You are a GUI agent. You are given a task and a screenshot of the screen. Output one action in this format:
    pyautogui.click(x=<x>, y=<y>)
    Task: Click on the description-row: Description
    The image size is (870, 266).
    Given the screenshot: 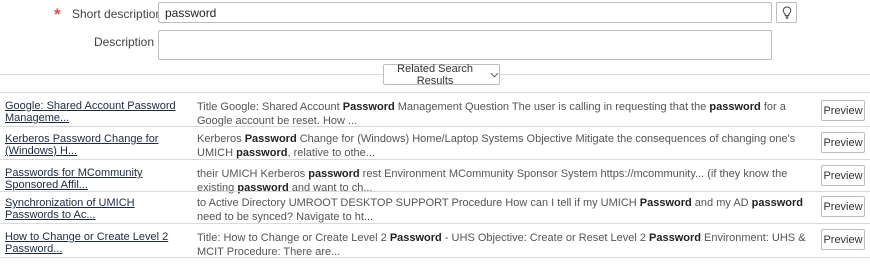 What is the action you would take?
    pyautogui.click(x=435, y=46)
    